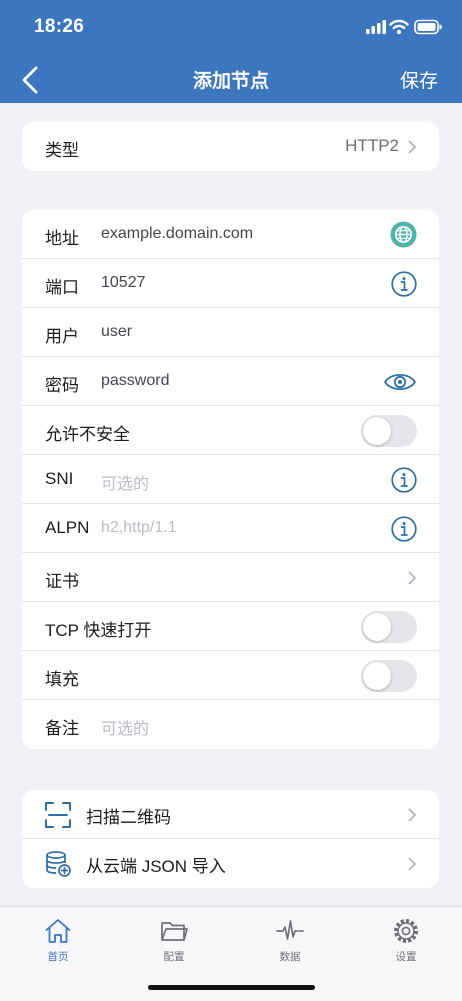  What do you see at coordinates (125, 482) in the screenshot?
I see `sni-field: 可选的` at bounding box center [125, 482].